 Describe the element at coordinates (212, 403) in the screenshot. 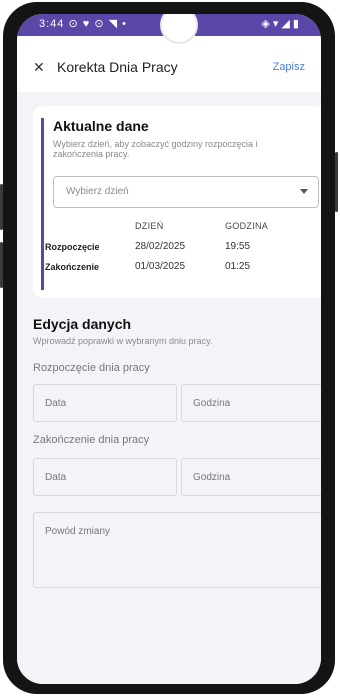

I see `start-time-placeholder: Godzina` at that location.